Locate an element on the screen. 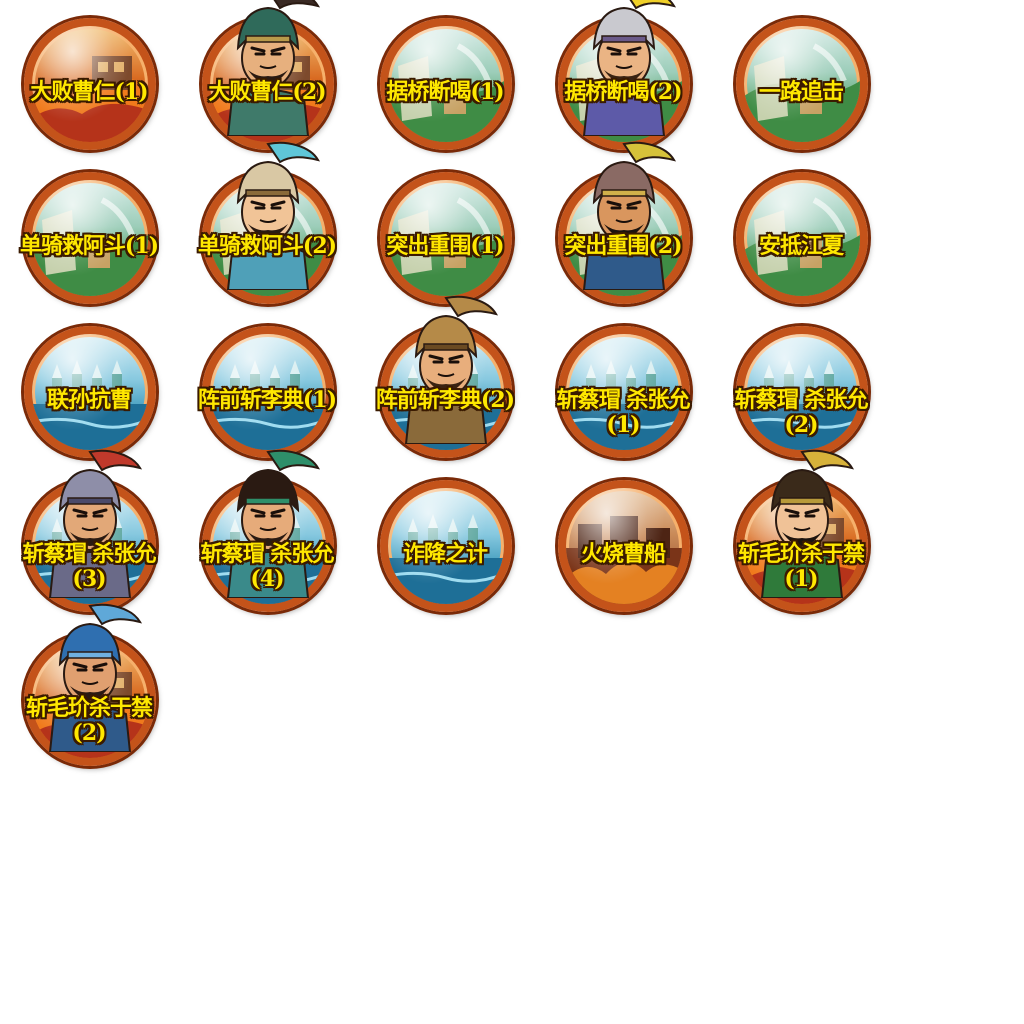 Image resolution: width=1024 pixels, height=1024 pixels. stage-title: 据桥断喝(1) is located at coordinates (445, 92).